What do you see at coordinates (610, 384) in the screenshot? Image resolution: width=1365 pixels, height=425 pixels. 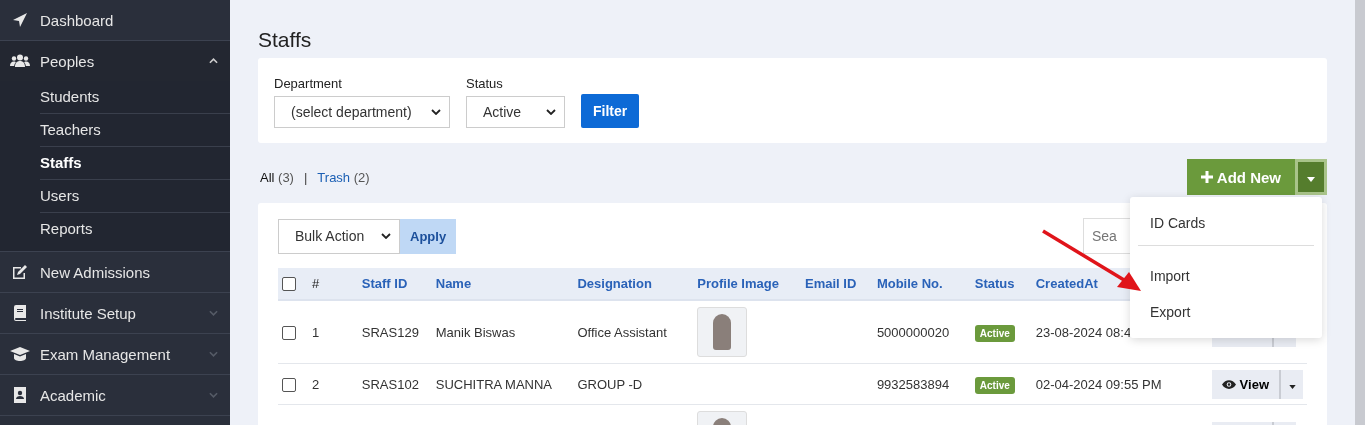 I see `table-cell: GROUP -D` at bounding box center [610, 384].